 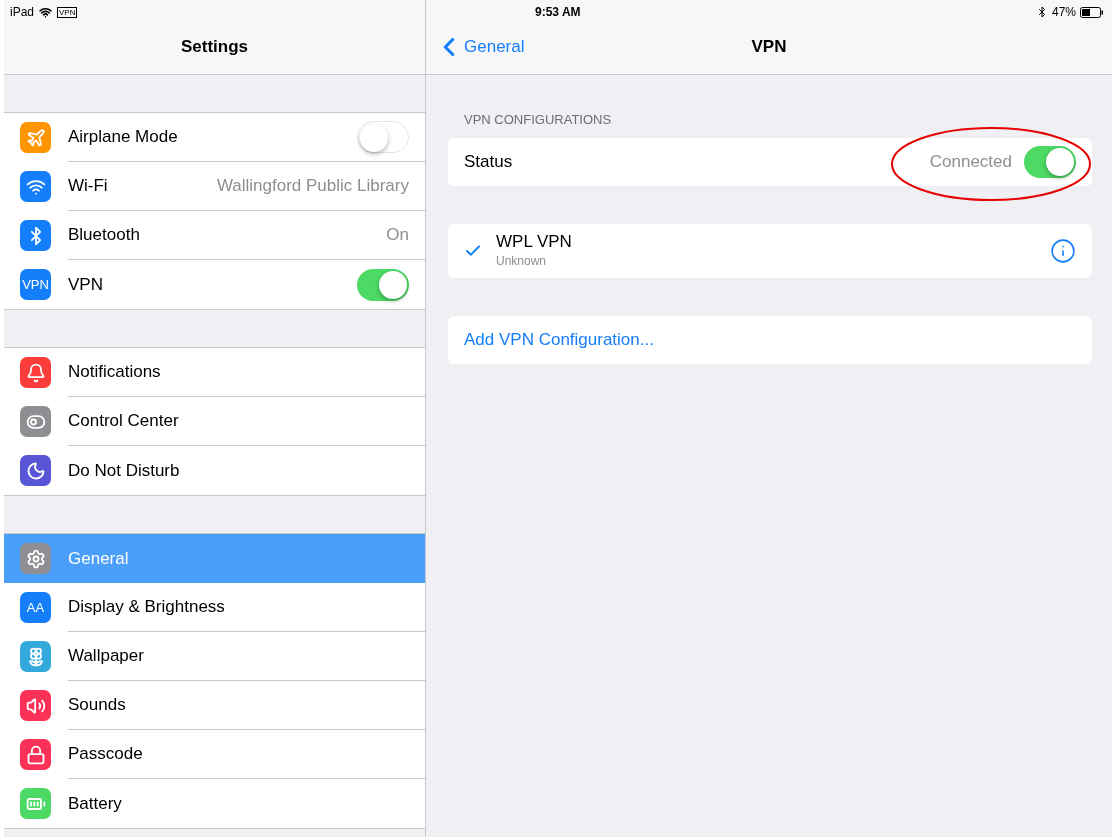 I want to click on page-title: VPN, so click(x=769, y=47).